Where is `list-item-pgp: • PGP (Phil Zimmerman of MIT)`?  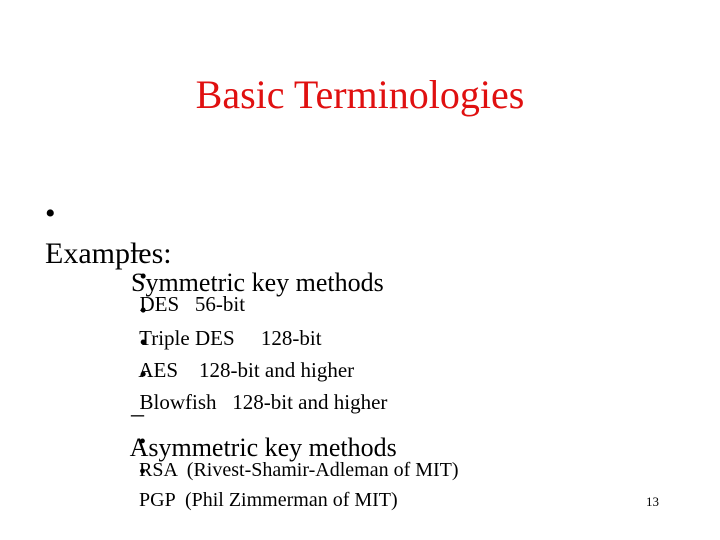
list-item-pgp: • PGP (Phil Zimmerman of MIT) is located at coordinates (263, 472).